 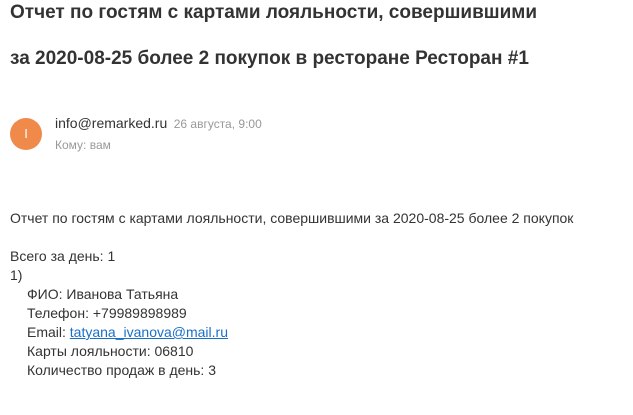 What do you see at coordinates (111, 123) in the screenshot?
I see `sender-address: info@remarked.ru` at bounding box center [111, 123].